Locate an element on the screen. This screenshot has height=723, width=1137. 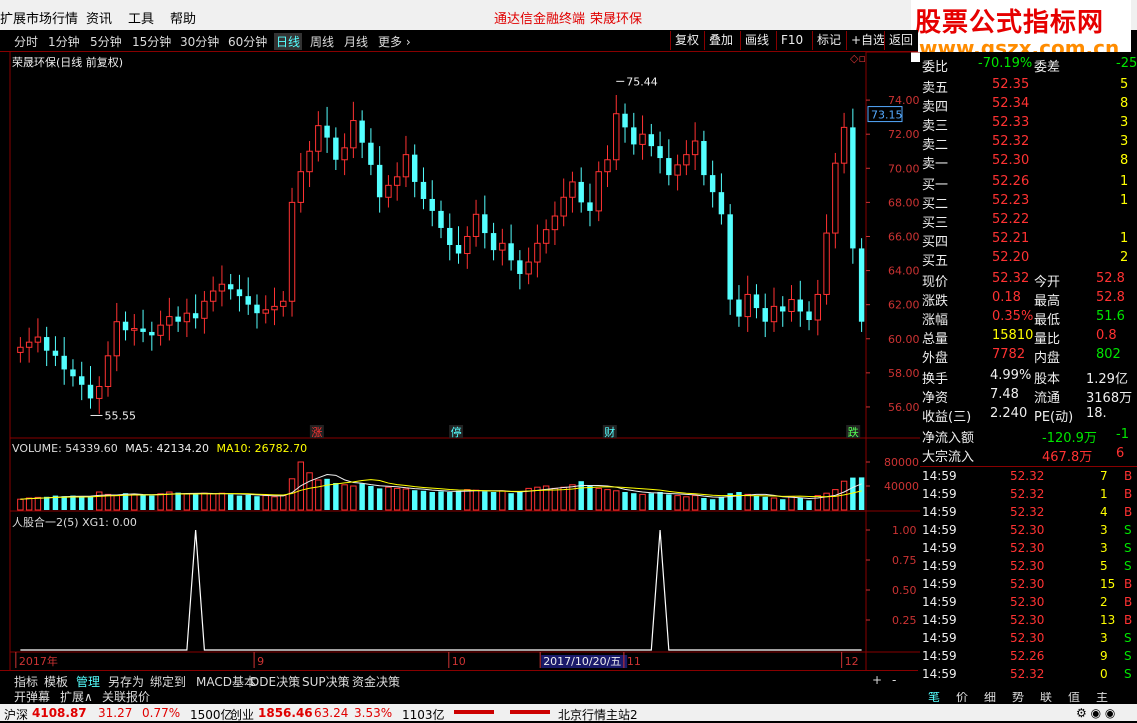
ask-volume: 3 is located at coordinates (1124, 141).